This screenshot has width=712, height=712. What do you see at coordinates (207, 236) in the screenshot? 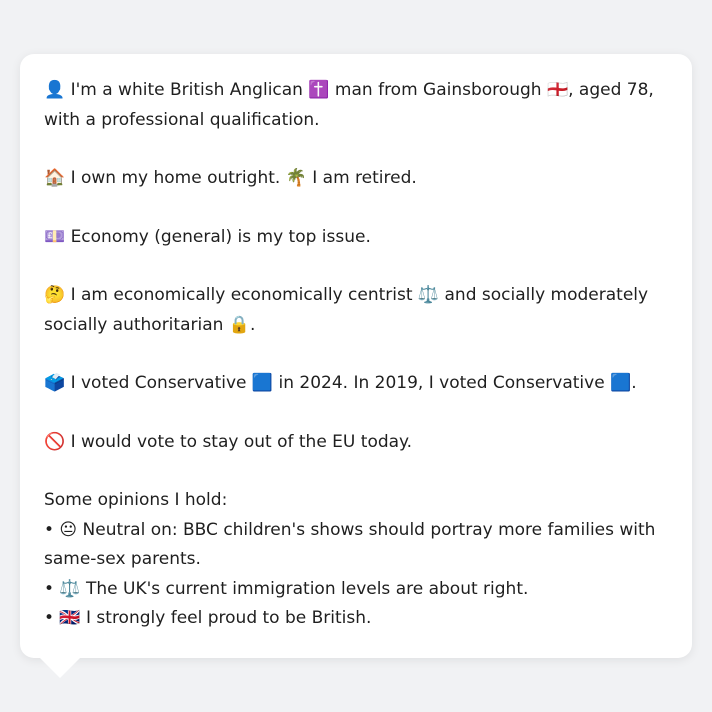
I see `top-issue-text: 💷 Economy (general) is my top issue.` at bounding box center [207, 236].